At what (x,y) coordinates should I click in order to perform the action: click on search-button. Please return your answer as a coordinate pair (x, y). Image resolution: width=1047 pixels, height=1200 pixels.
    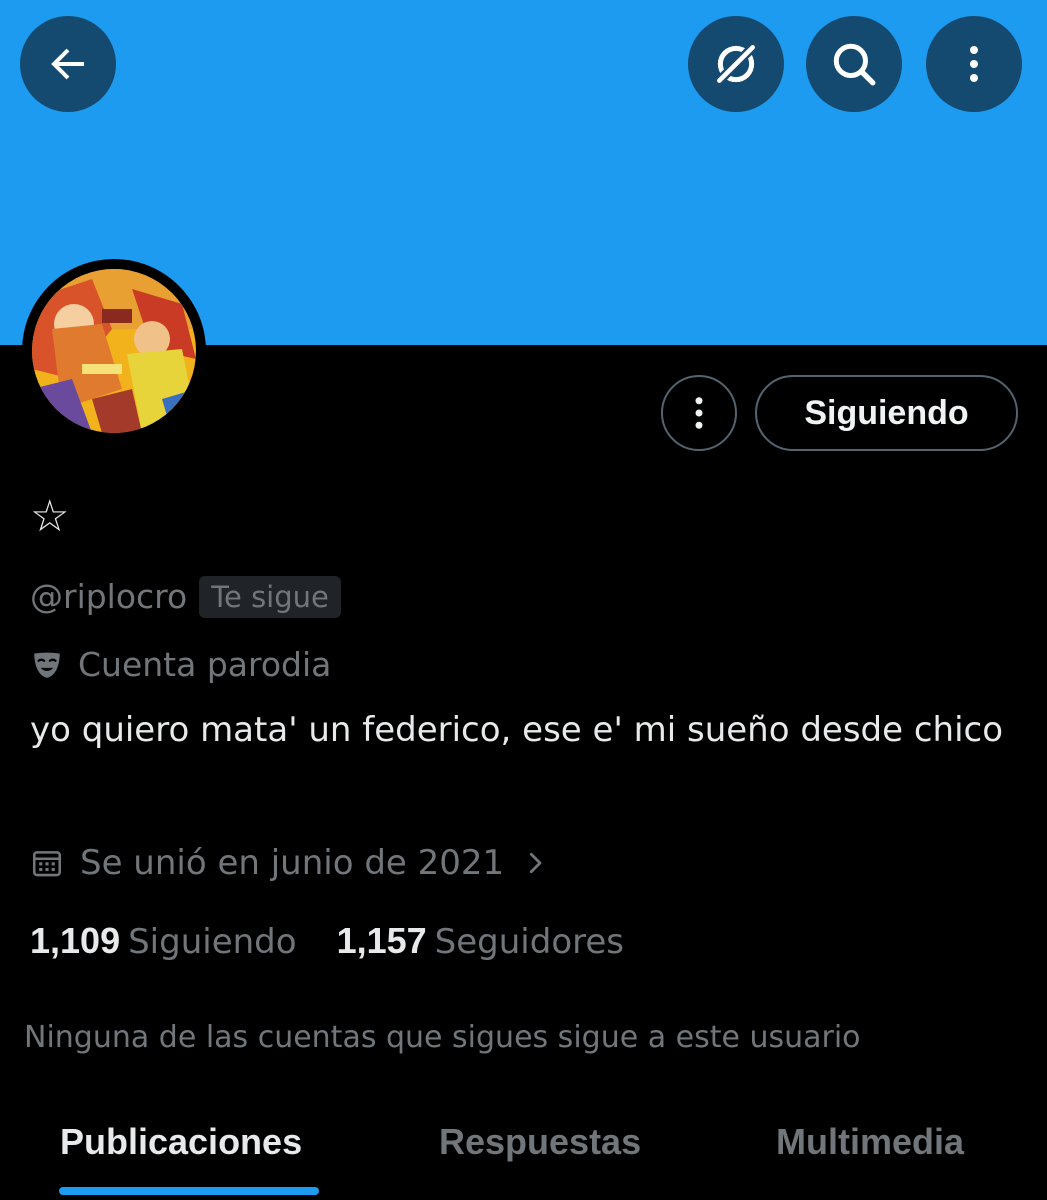
    Looking at the image, I should click on (854, 64).